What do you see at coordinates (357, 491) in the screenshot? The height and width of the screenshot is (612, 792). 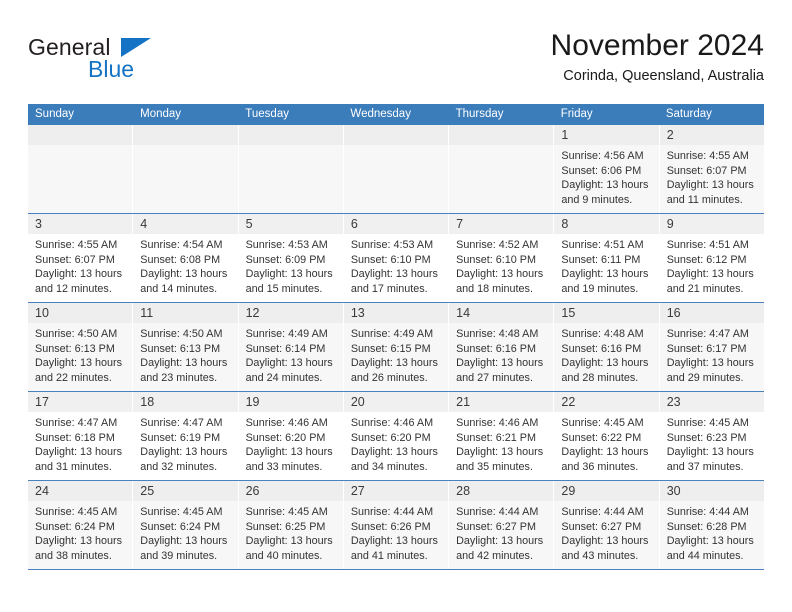 I see `day-number: 27` at bounding box center [357, 491].